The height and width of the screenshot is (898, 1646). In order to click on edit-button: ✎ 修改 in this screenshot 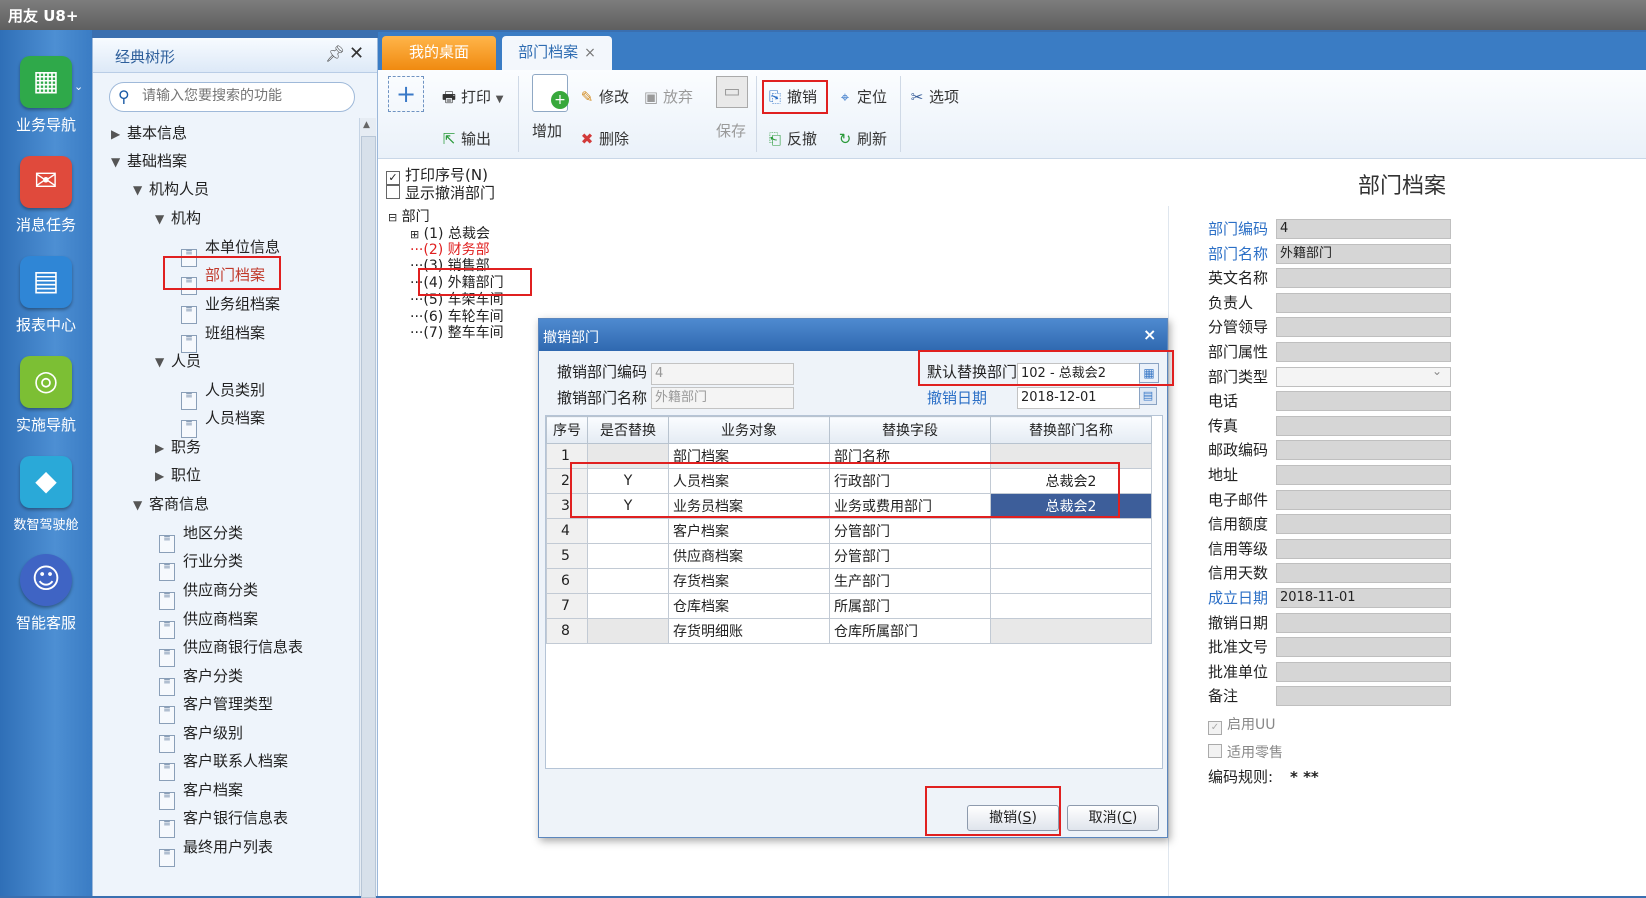, I will do `click(603, 96)`.